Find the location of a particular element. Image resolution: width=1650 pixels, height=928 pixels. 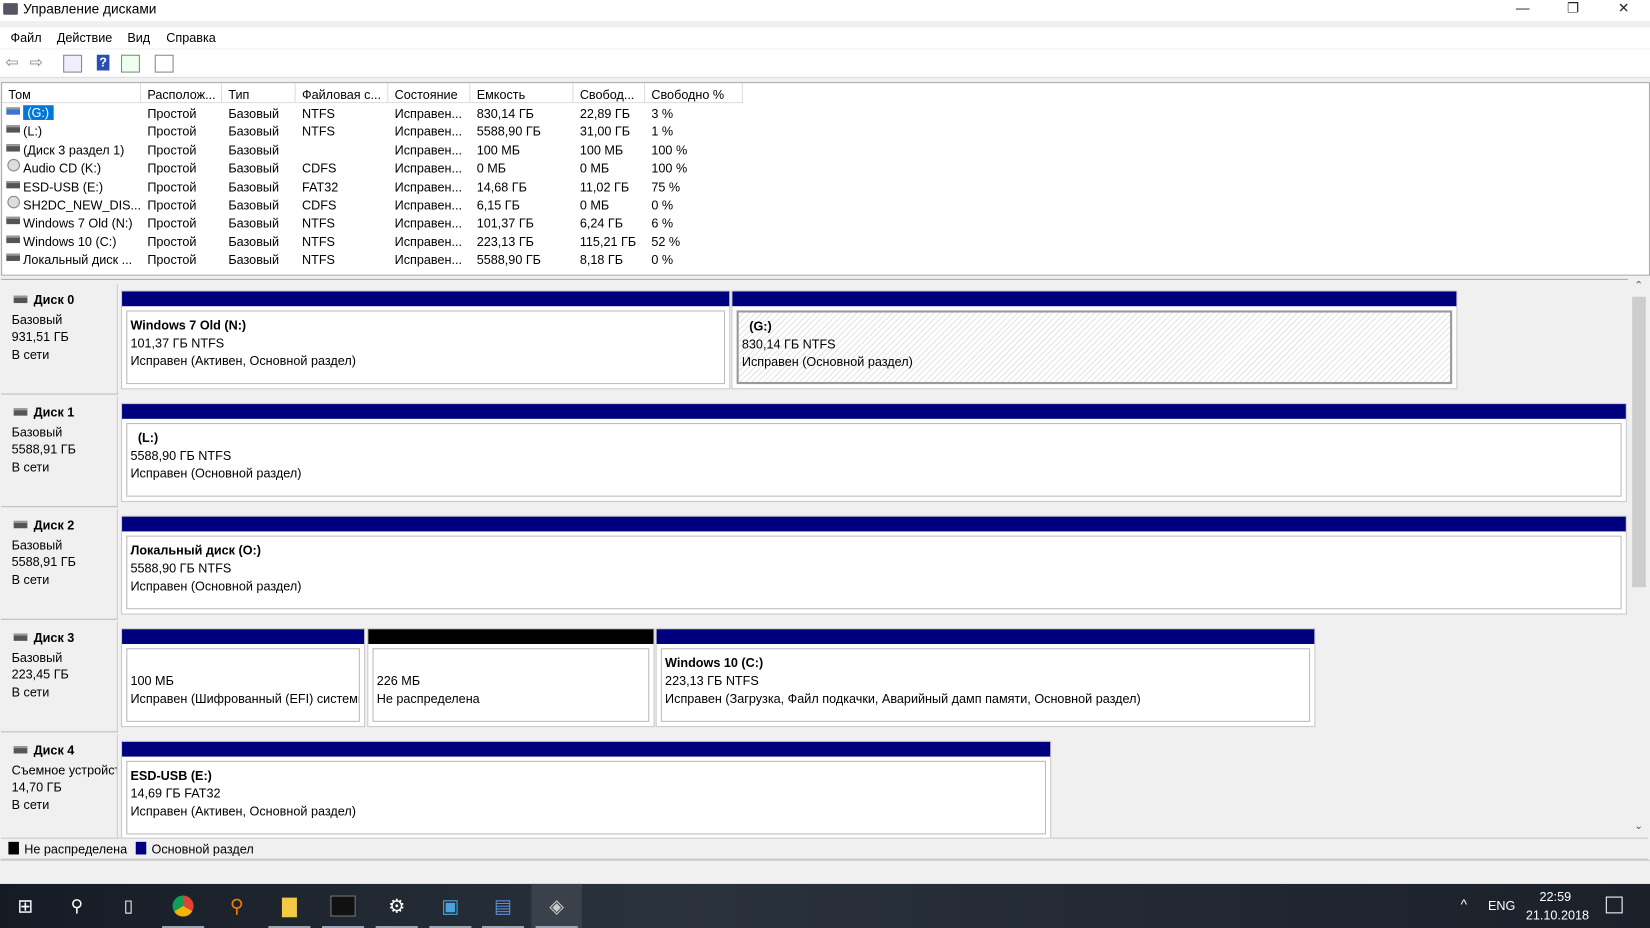

search-icon: ⚲ is located at coordinates (77, 906).